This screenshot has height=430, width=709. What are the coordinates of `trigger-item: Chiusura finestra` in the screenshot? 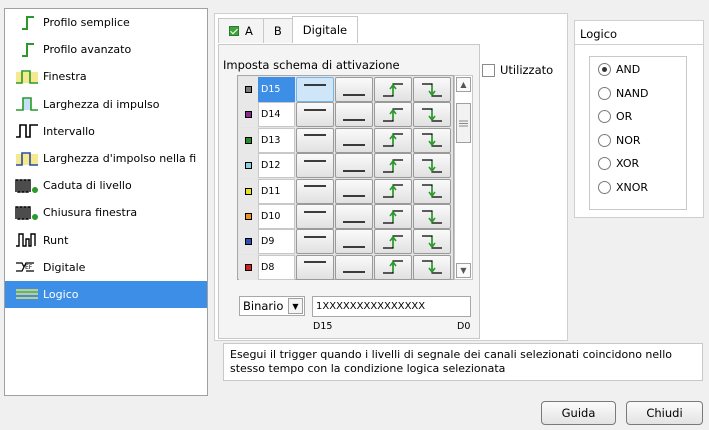 It's located at (106, 212).